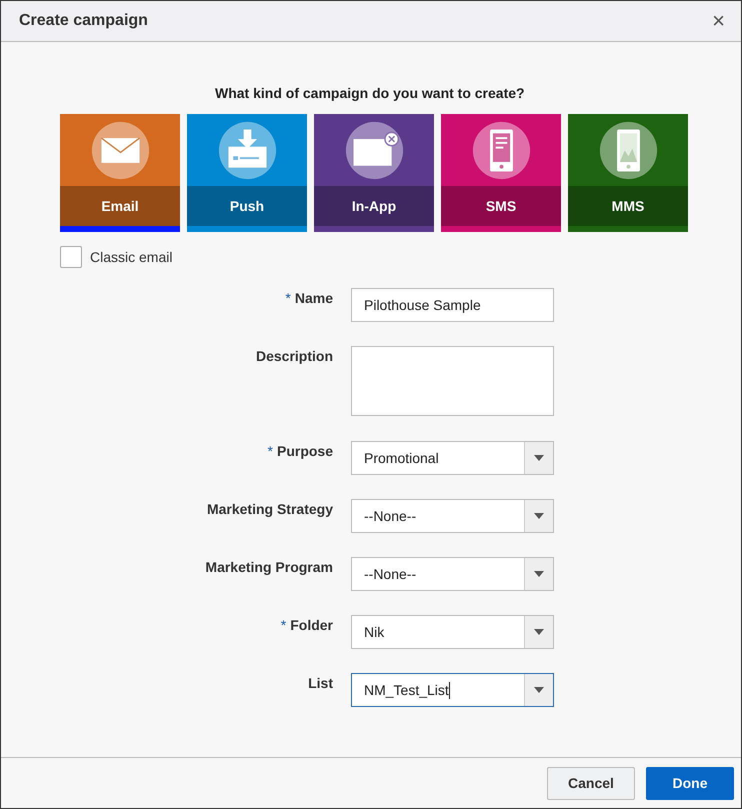  What do you see at coordinates (401, 458) in the screenshot?
I see `dropdown-value: Promotional` at bounding box center [401, 458].